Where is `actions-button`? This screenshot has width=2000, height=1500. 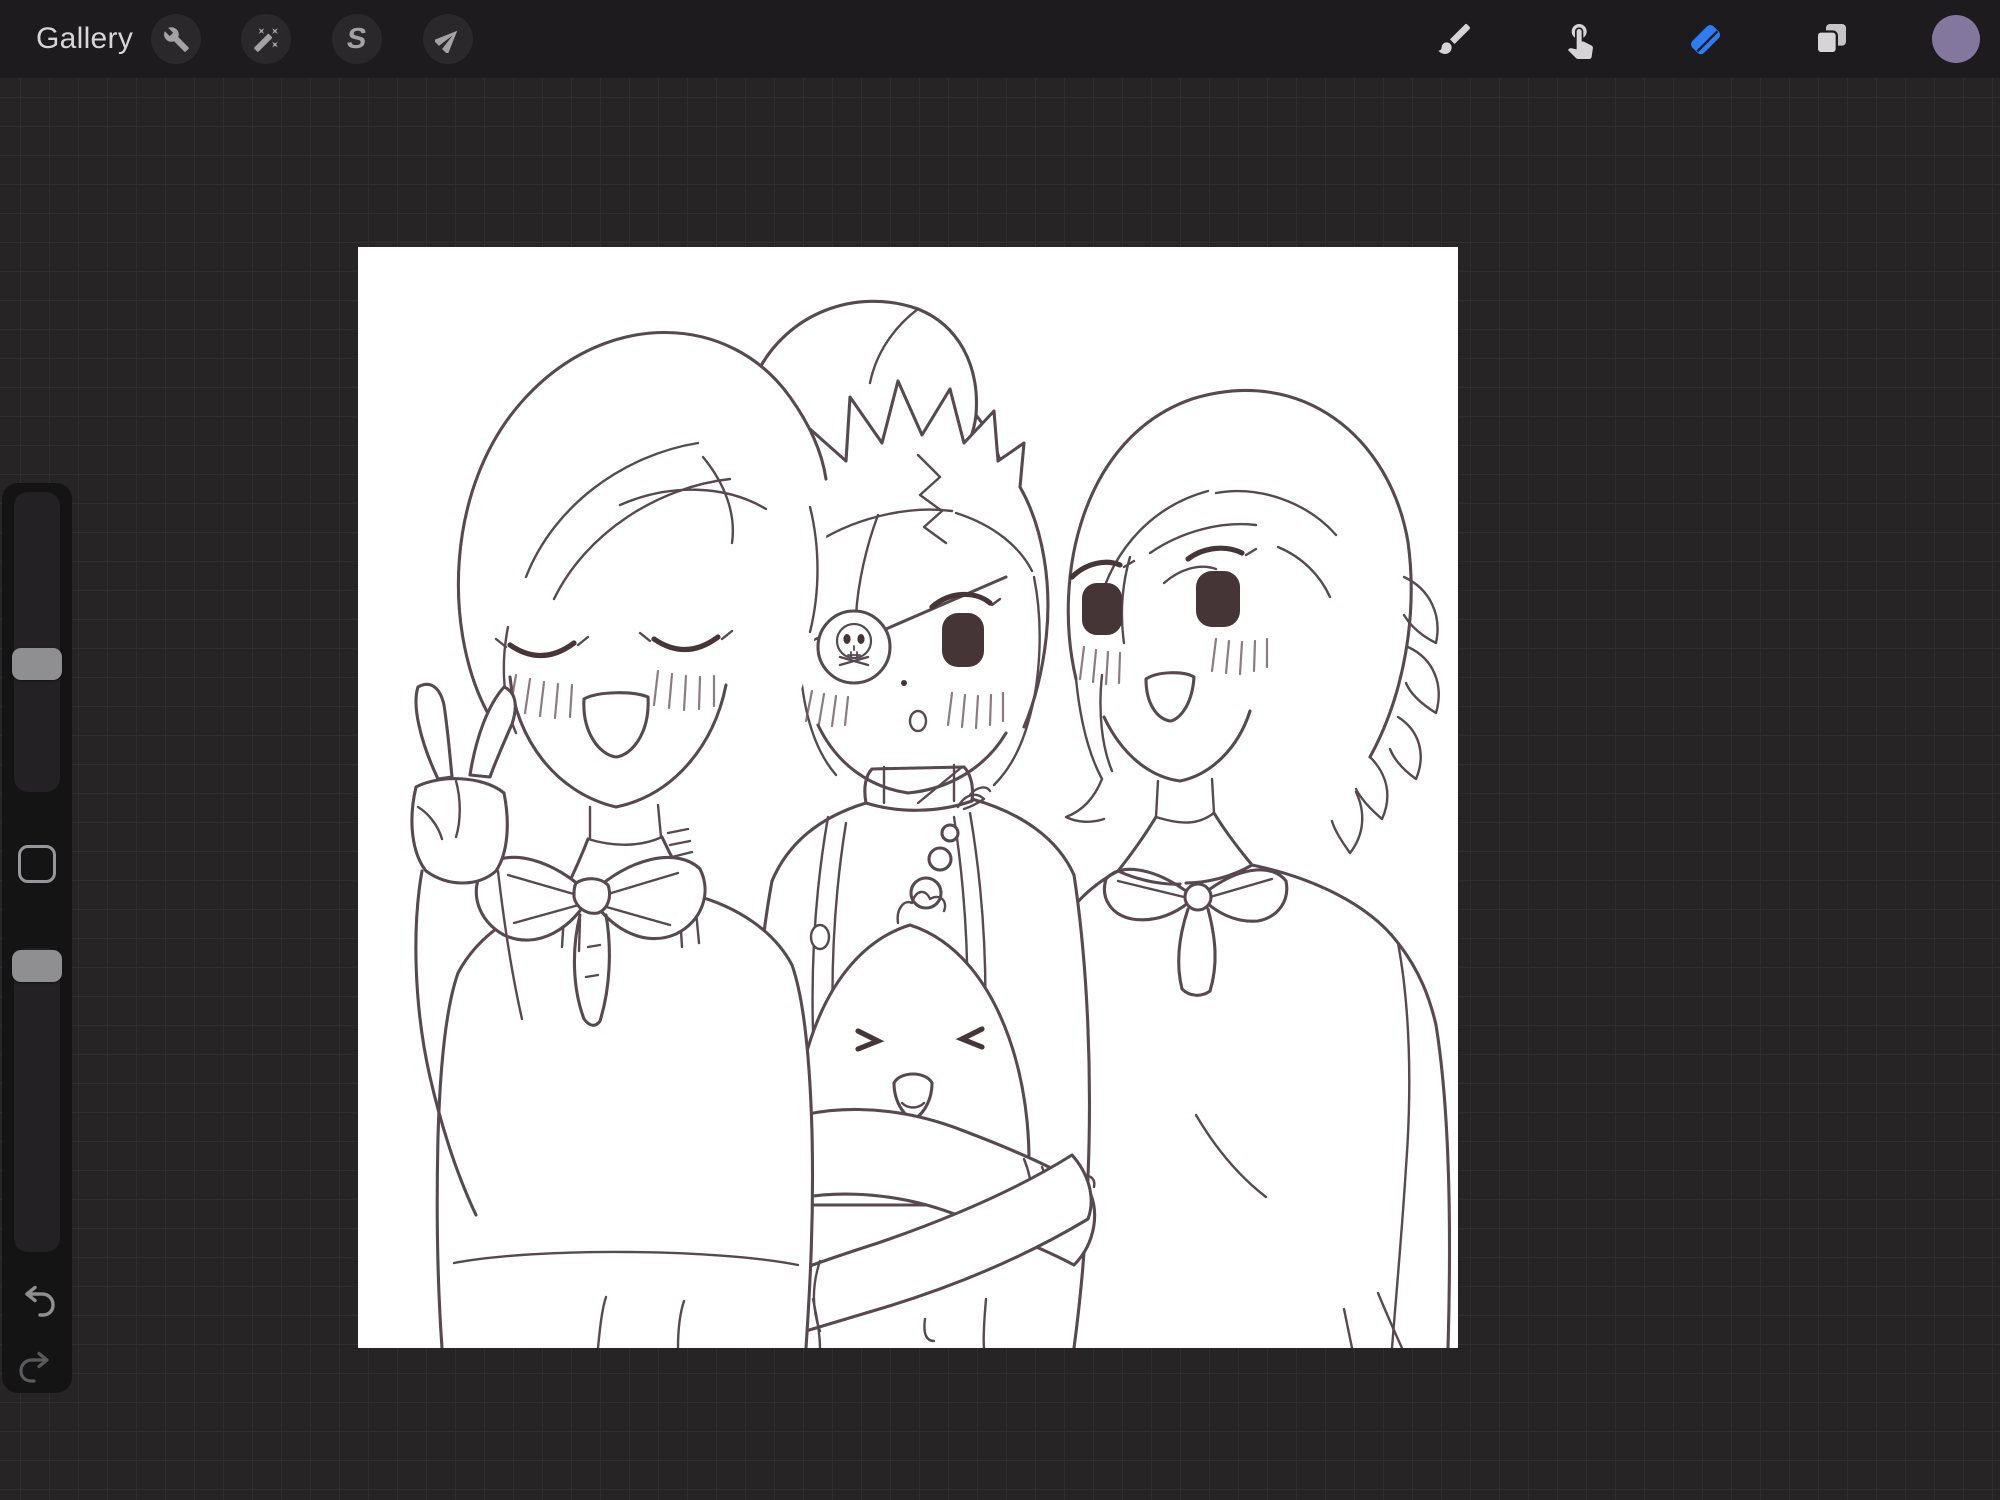
actions-button is located at coordinates (176, 39).